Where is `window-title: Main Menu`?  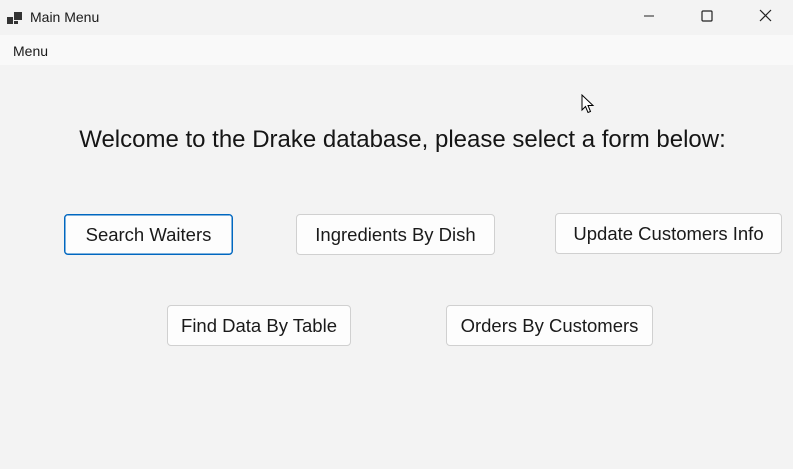 window-title: Main Menu is located at coordinates (65, 17).